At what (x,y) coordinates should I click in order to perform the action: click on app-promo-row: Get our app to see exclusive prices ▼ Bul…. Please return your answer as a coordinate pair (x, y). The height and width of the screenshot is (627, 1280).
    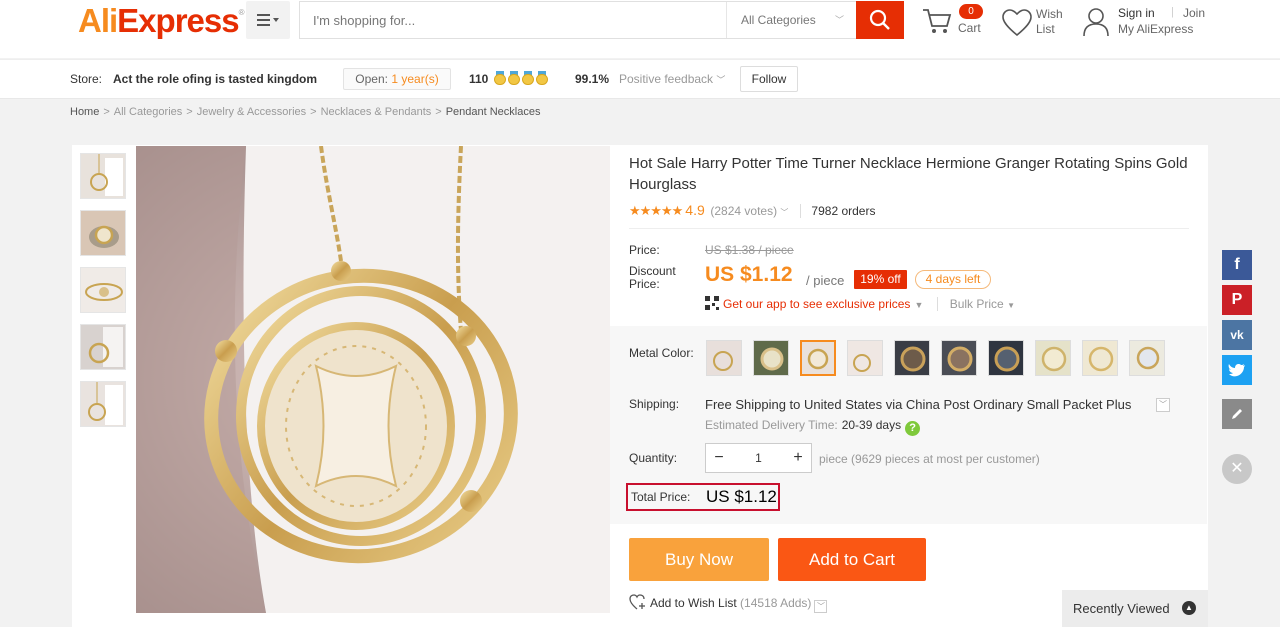
    Looking at the image, I should click on (860, 303).